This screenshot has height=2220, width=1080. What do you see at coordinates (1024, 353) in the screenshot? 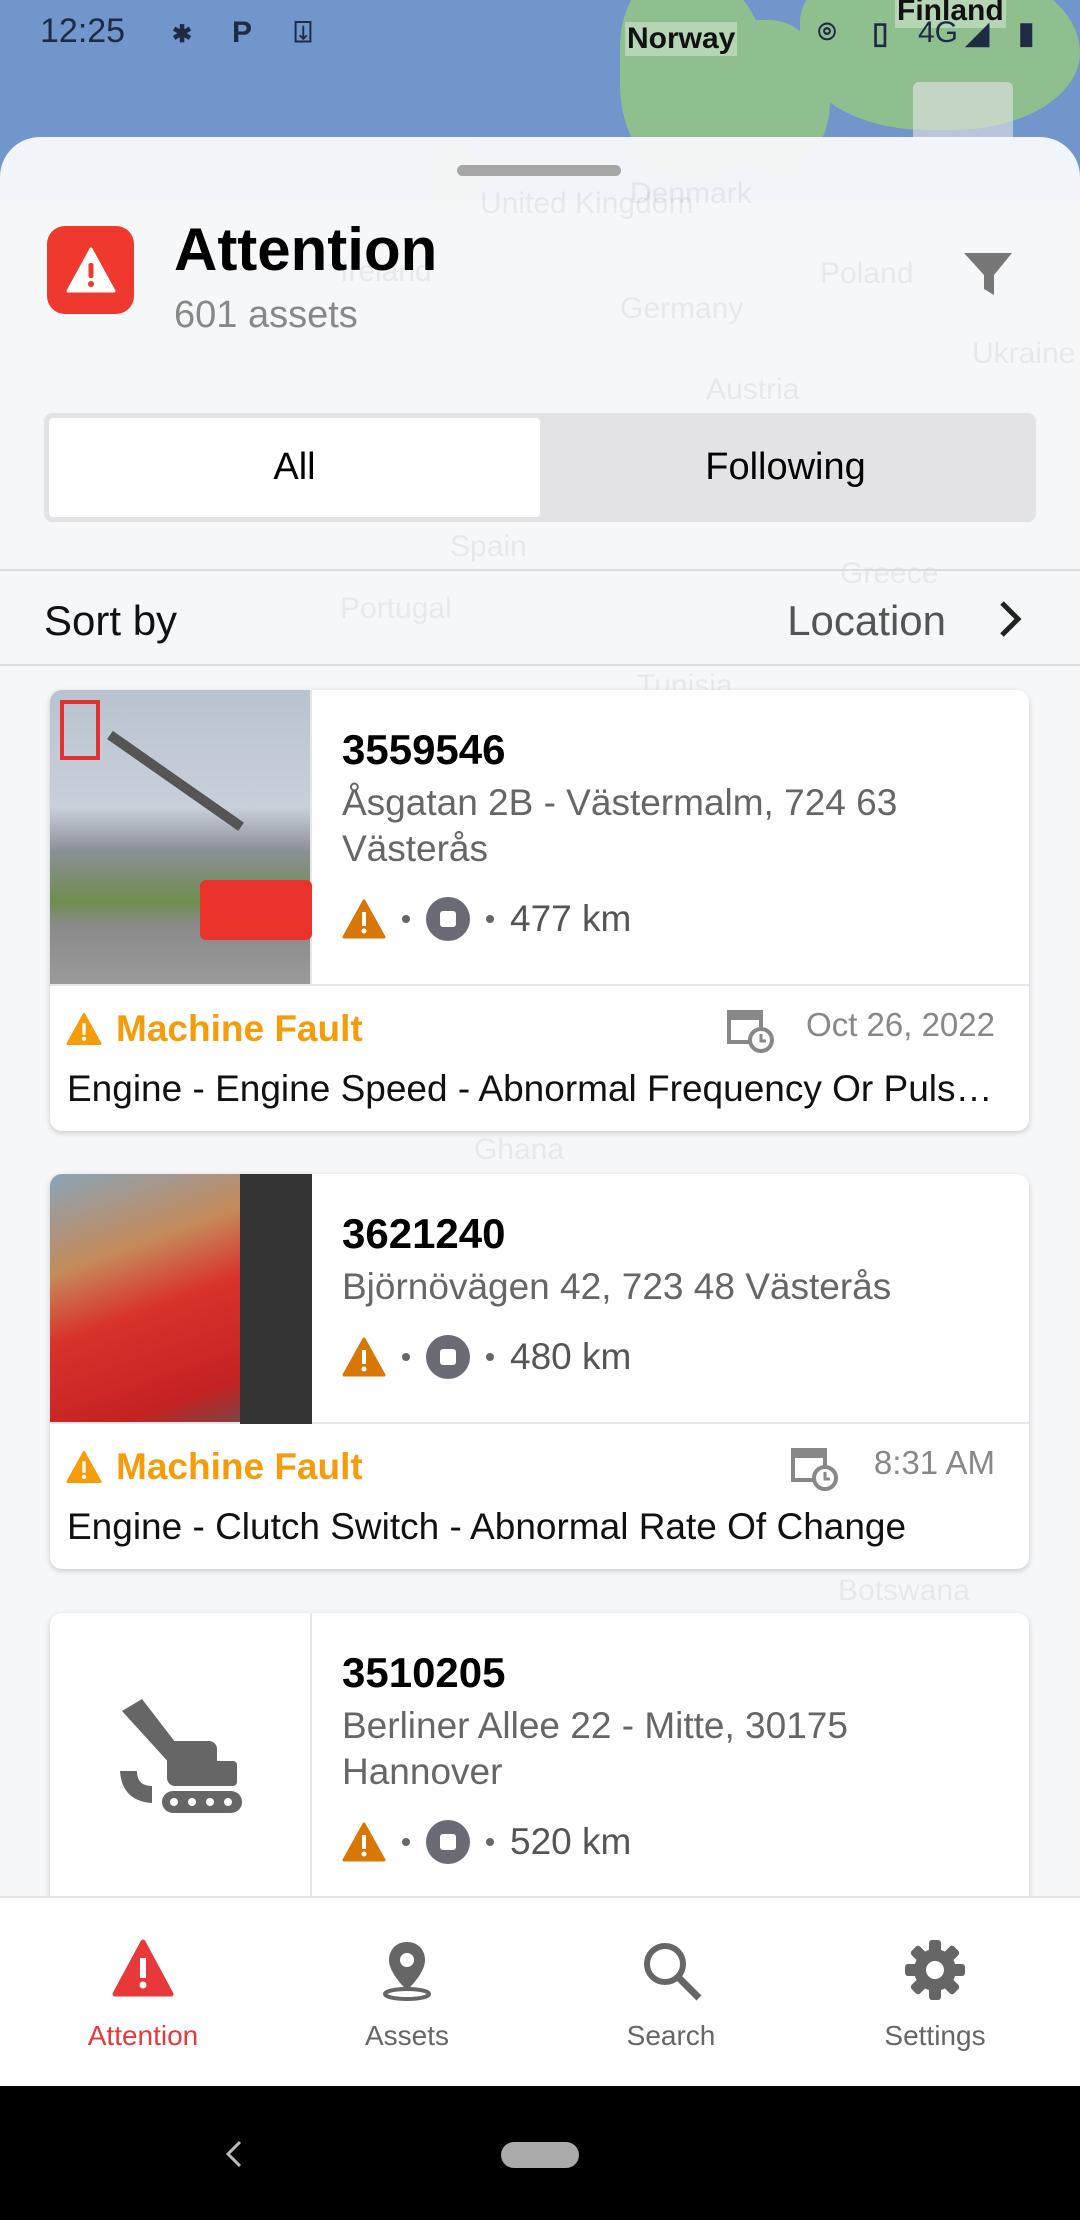
I see `map-ghost-label: Ukraine` at bounding box center [1024, 353].